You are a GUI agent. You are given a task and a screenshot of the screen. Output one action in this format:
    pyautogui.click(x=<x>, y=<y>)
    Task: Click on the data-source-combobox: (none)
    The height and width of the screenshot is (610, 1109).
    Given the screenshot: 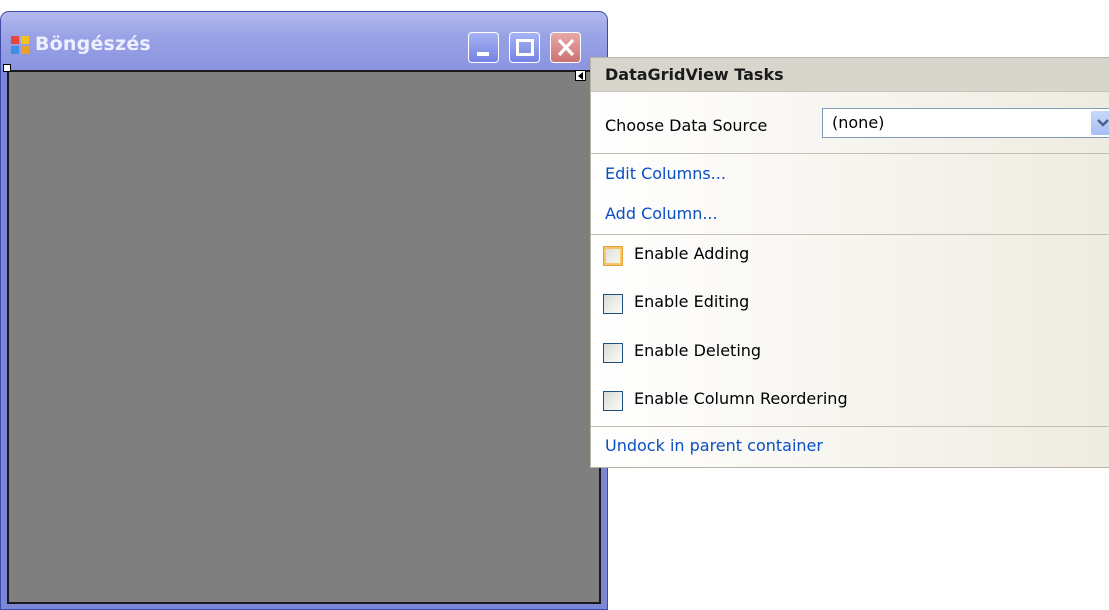 What is the action you would take?
    pyautogui.click(x=965, y=123)
    